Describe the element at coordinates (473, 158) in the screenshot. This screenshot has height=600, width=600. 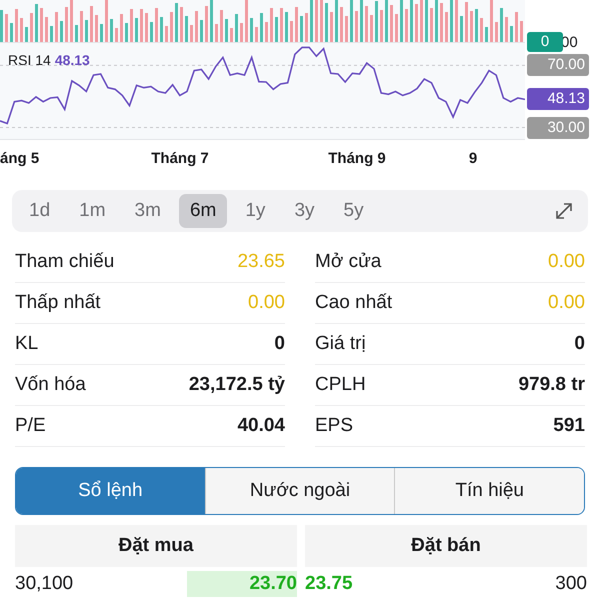
I see `x-axis-label: 9` at that location.